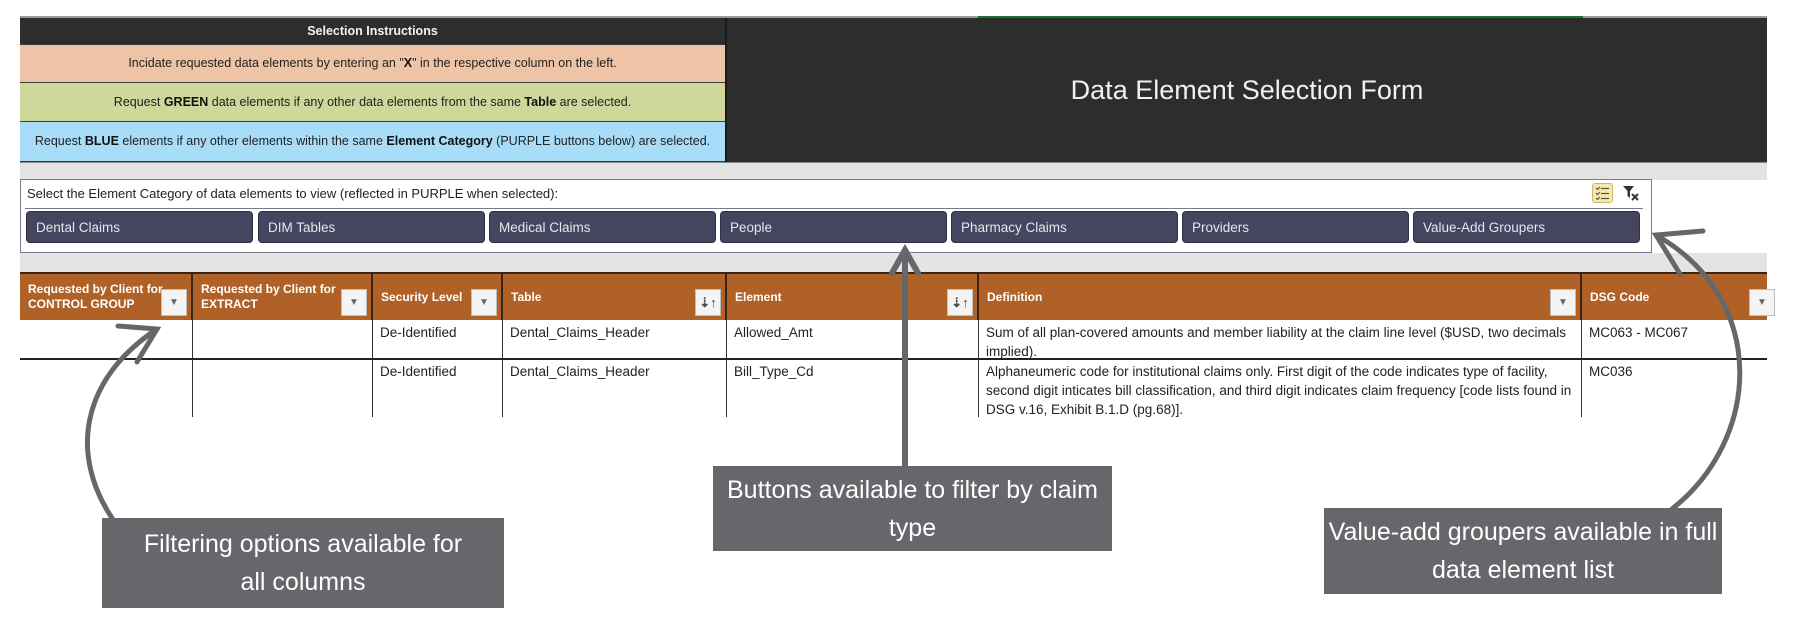 This screenshot has height=635, width=1813. I want to click on clear-filter-icon, so click(1631, 193).